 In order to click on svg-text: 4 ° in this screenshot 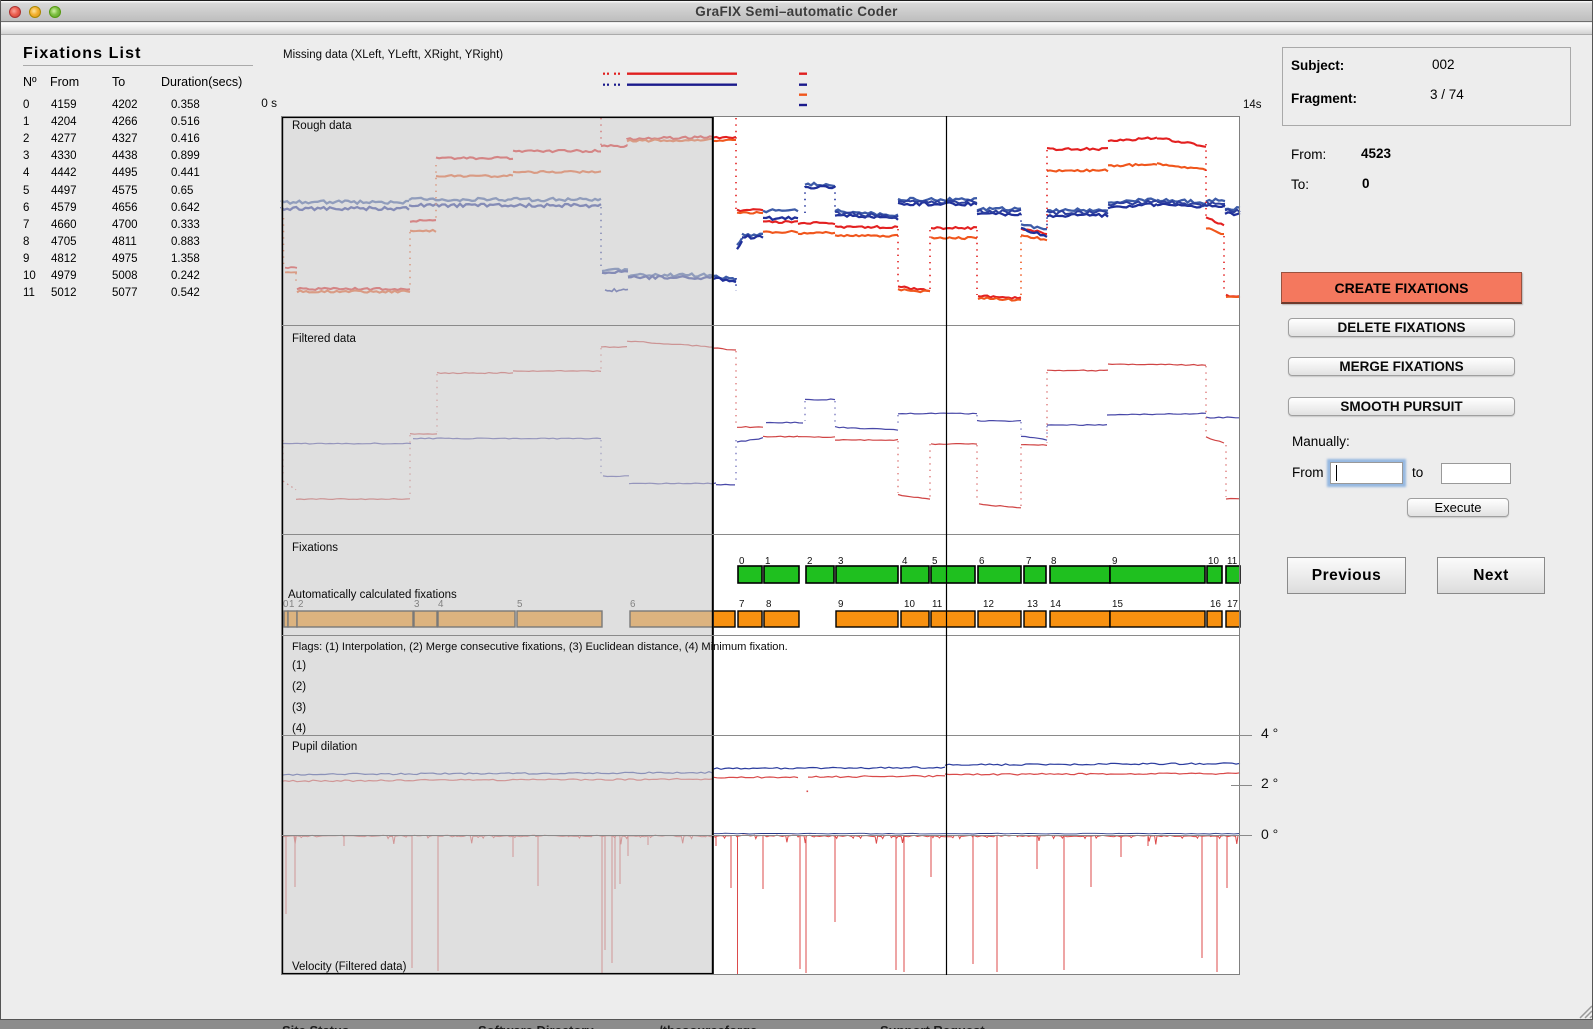, I will do `click(1269, 733)`.